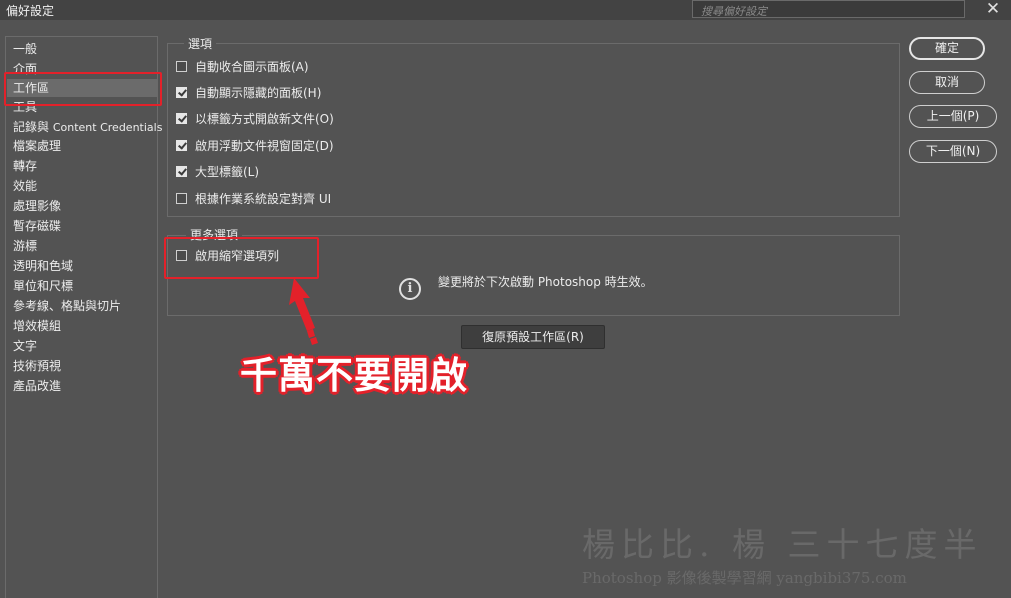 The width and height of the screenshot is (1011, 598). I want to click on close-icon: ✕, so click(993, 9).